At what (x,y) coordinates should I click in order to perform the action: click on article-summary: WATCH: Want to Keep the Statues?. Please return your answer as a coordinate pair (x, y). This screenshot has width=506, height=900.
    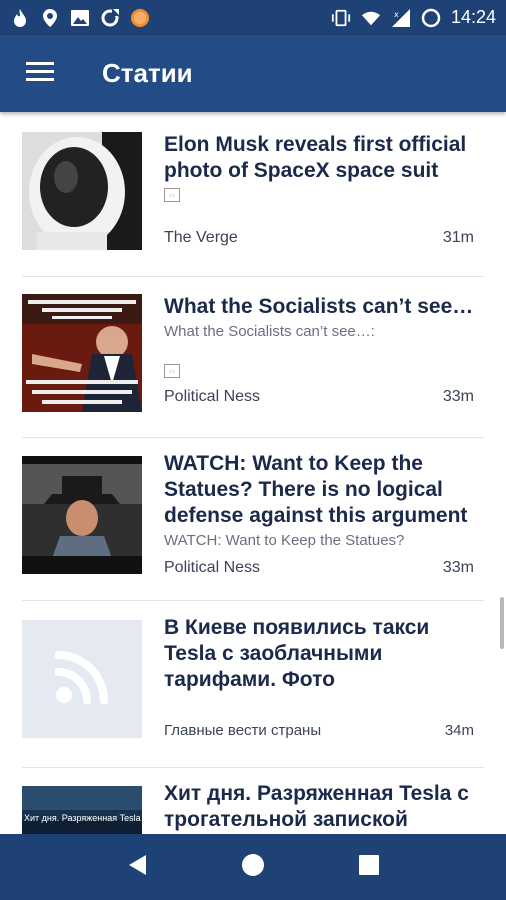
    Looking at the image, I should click on (284, 540).